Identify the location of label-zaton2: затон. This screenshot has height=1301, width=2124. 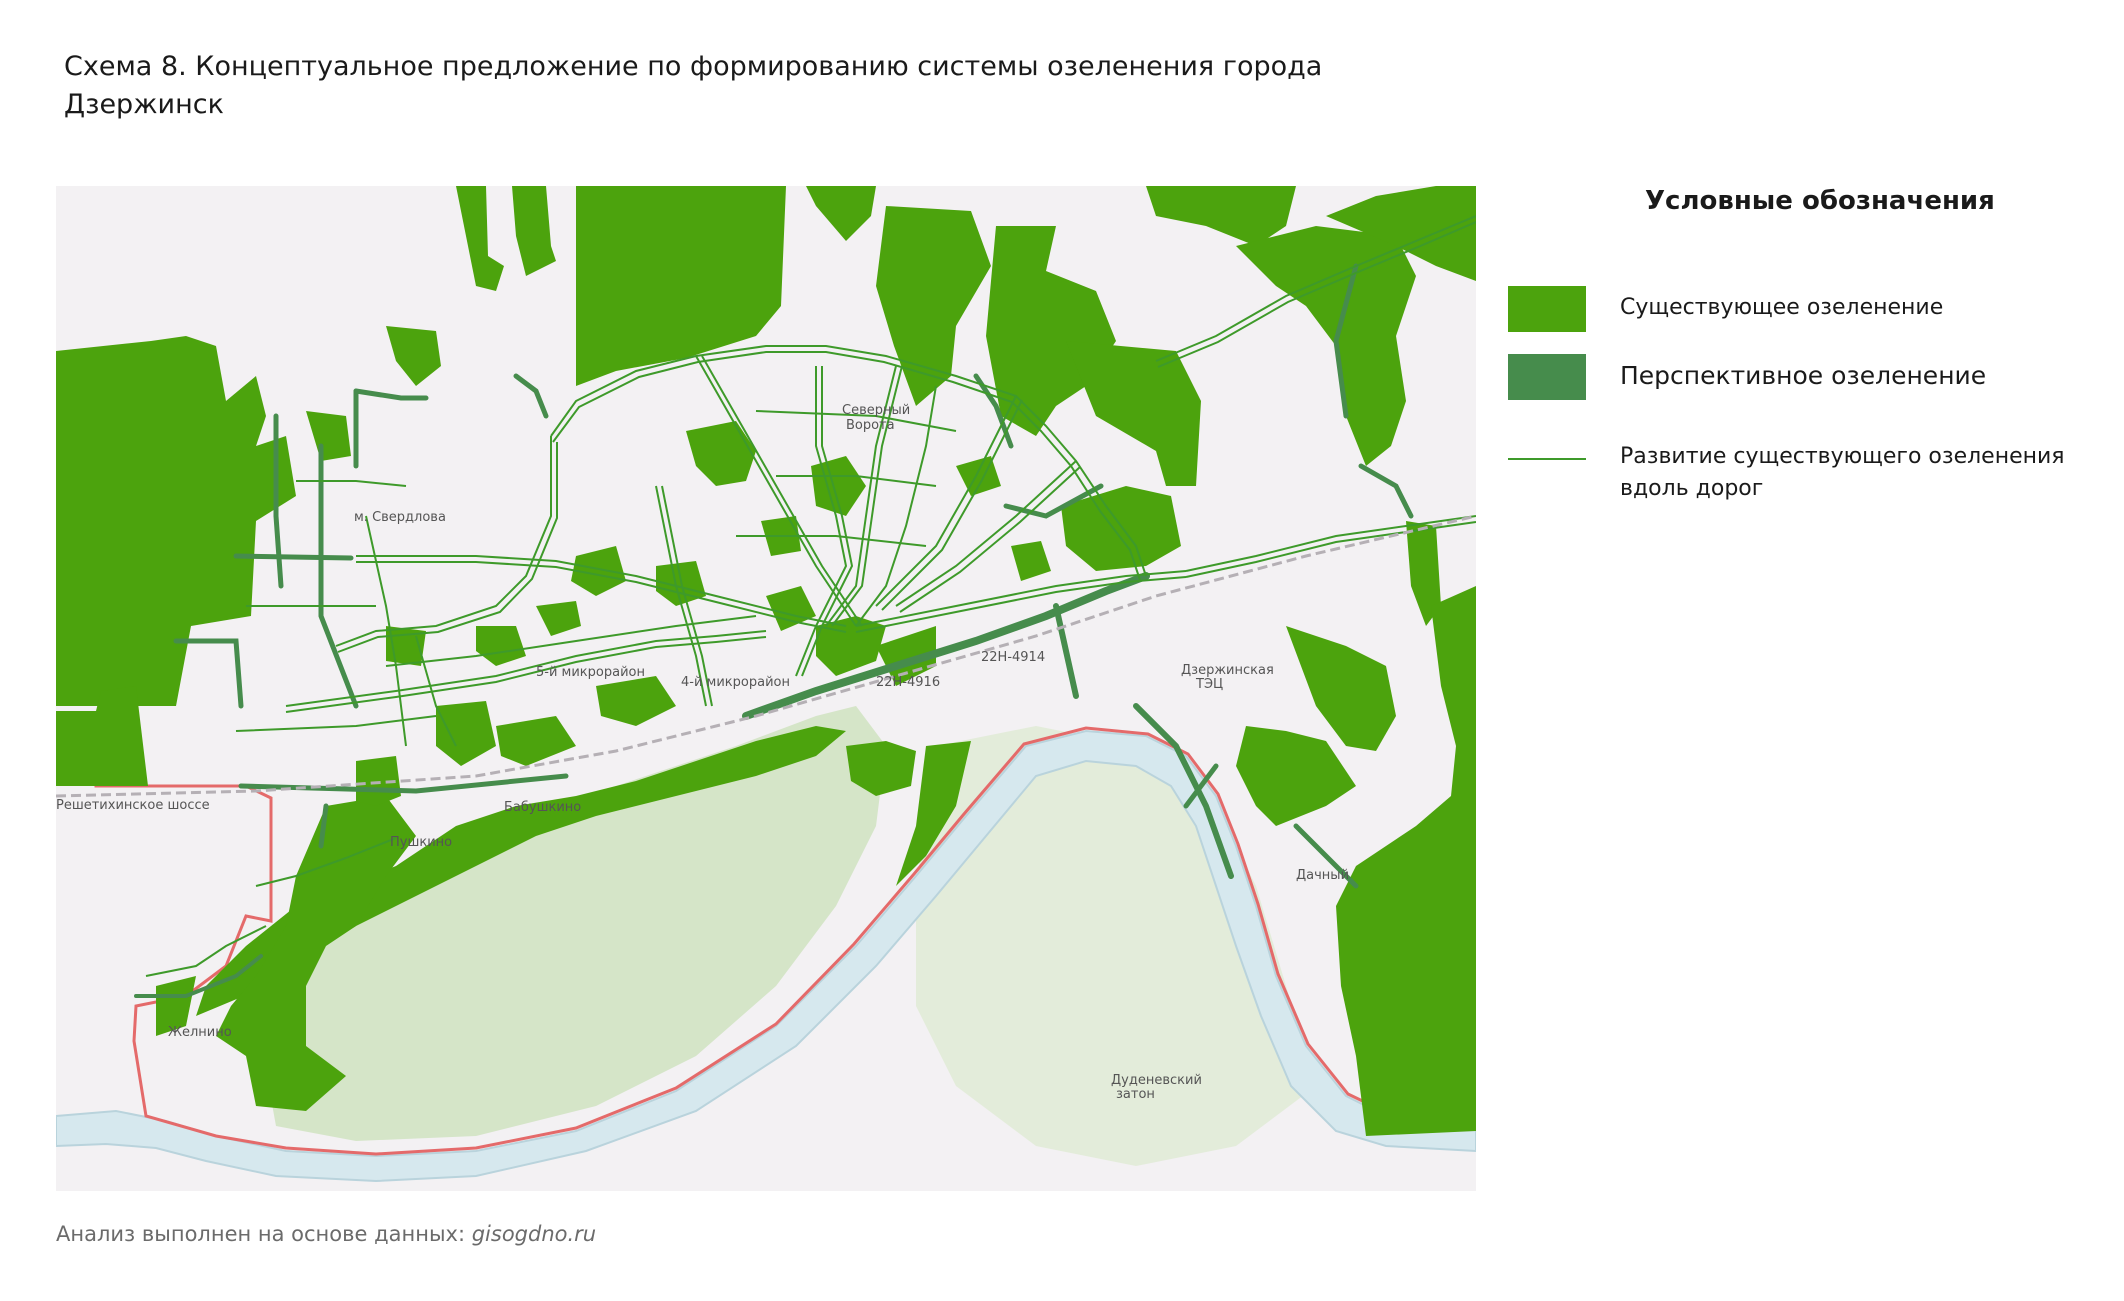
(1135, 1094).